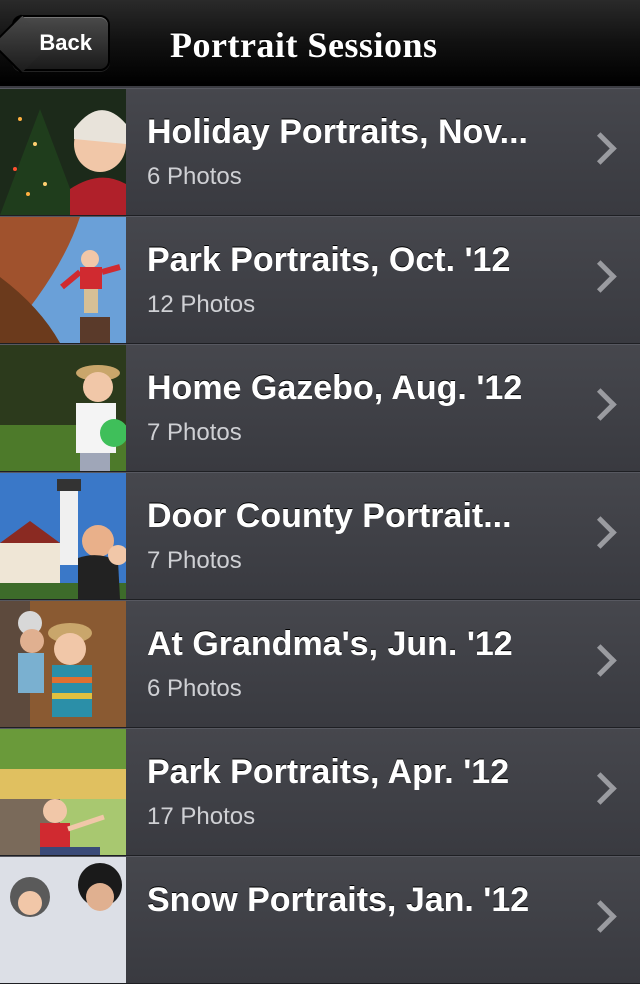 The width and height of the screenshot is (640, 984). I want to click on session-row: Park Portraits, Apr. '12 17 Photos, so click(320, 792).